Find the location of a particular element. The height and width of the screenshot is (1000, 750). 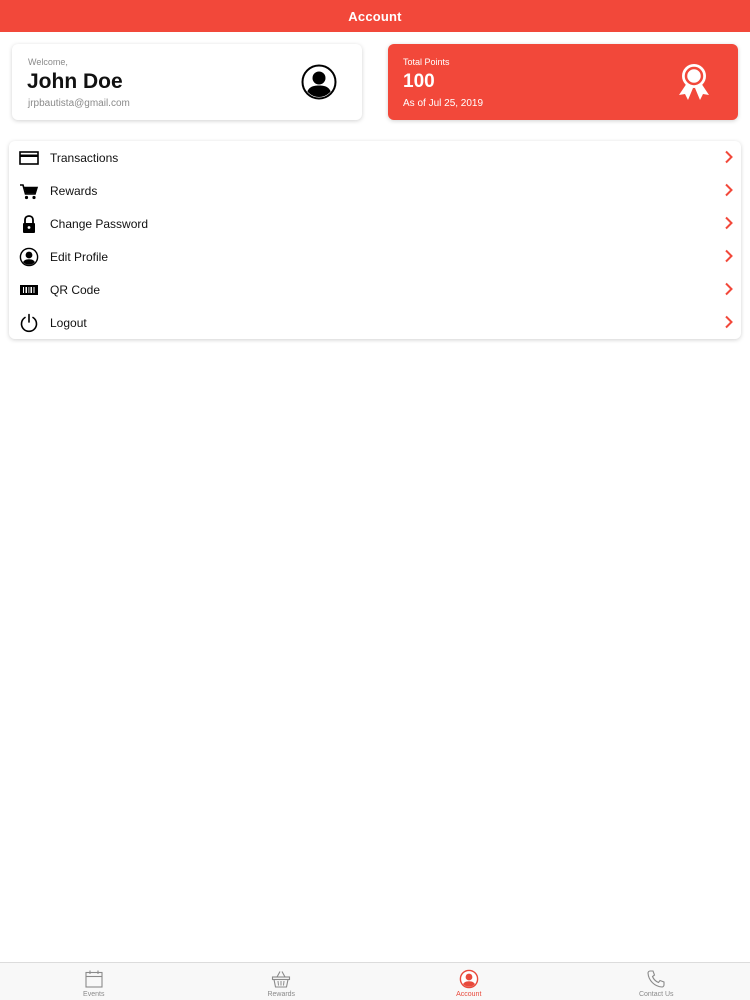

points-date: As of Jul 25, 2019 is located at coordinates (443, 103).